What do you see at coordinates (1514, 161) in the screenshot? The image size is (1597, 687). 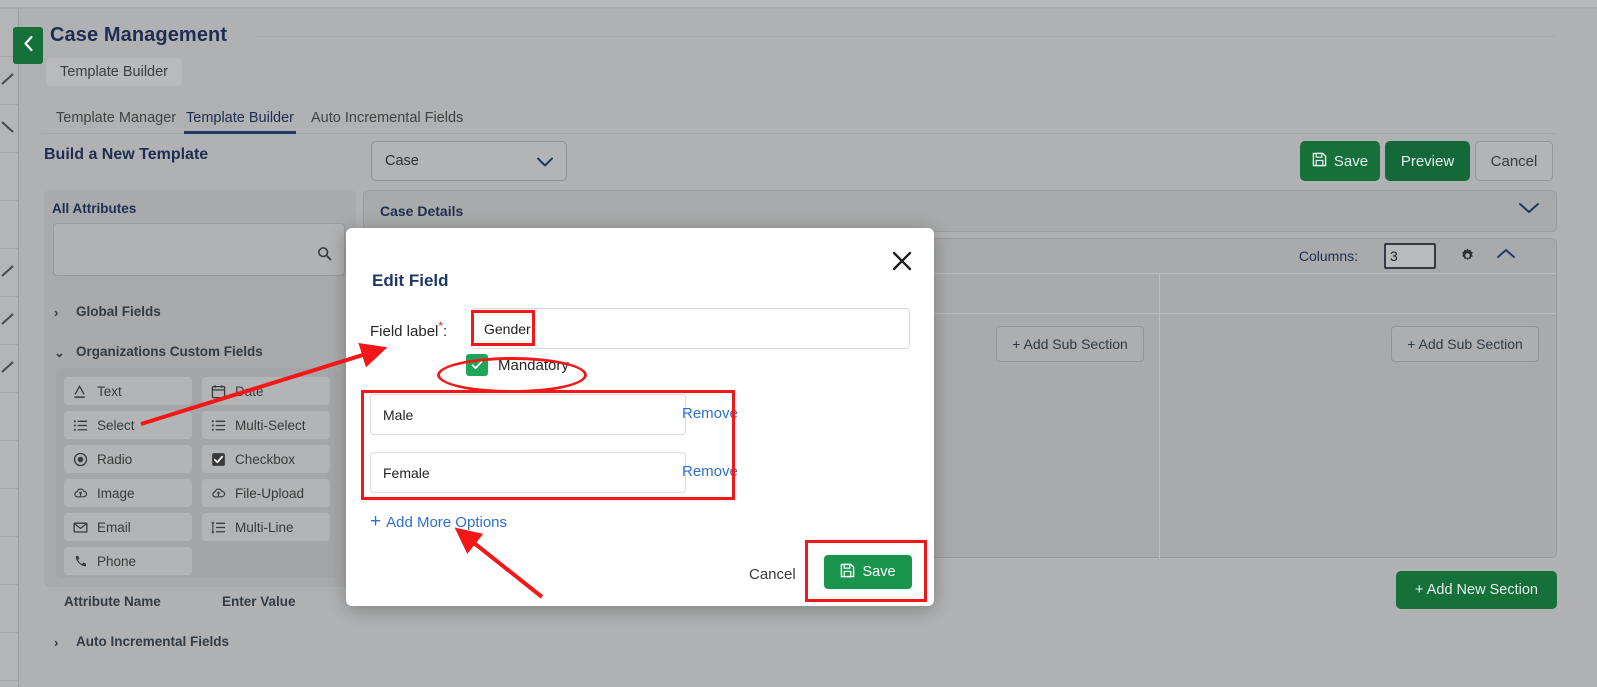 I see `cancel-template-button: Cancel` at bounding box center [1514, 161].